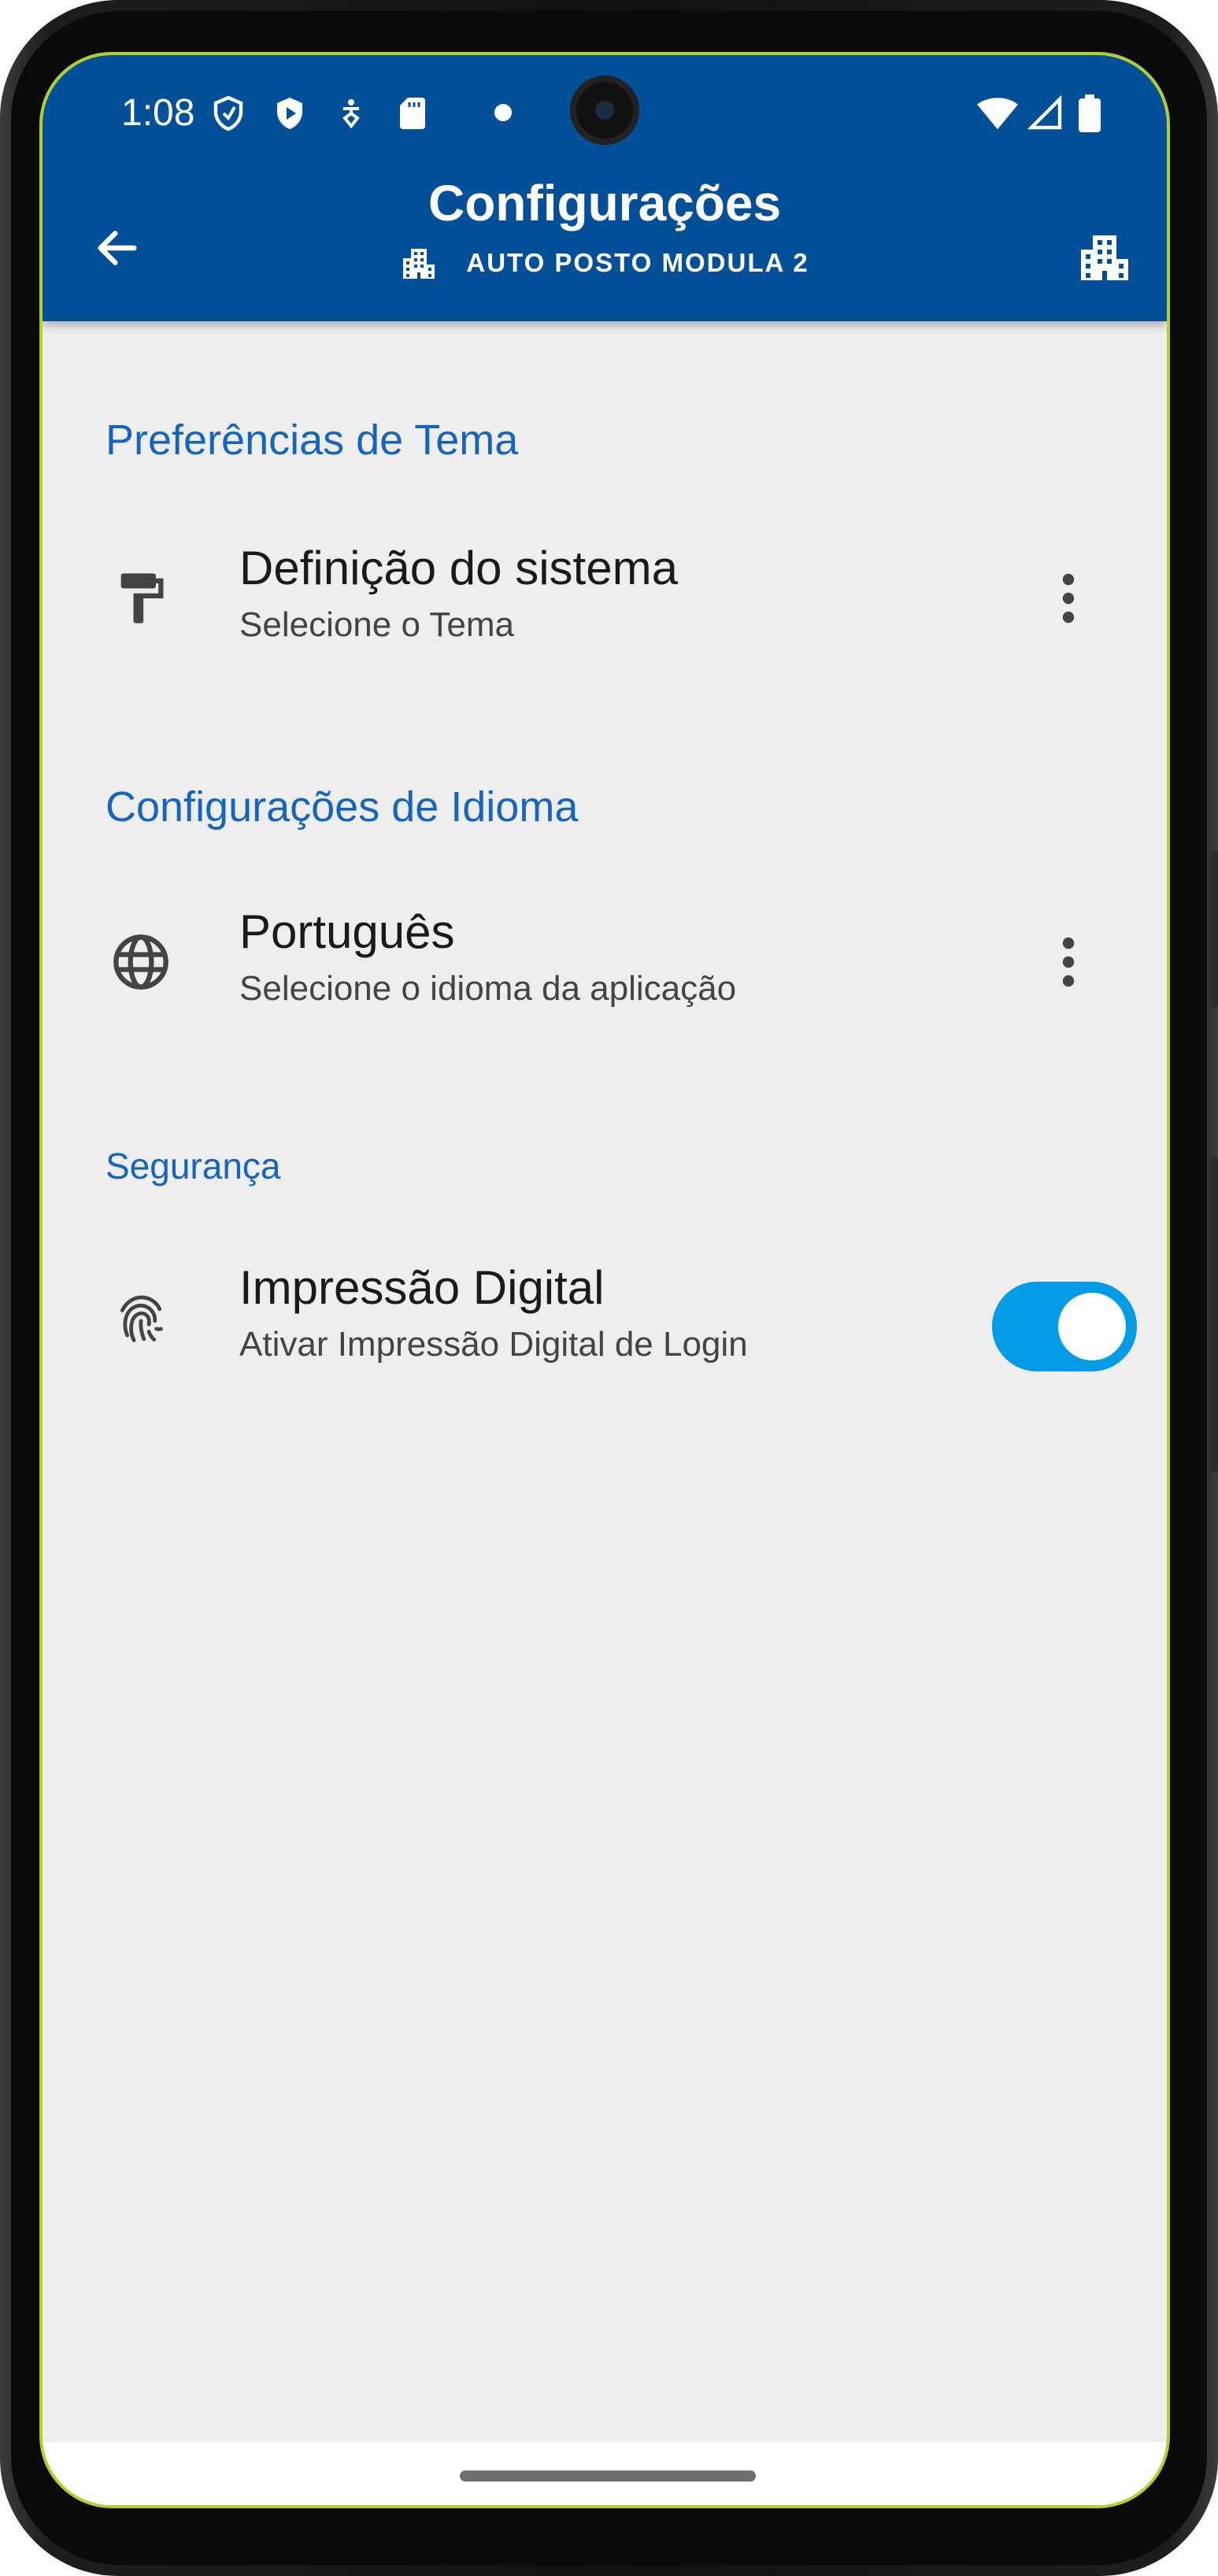  Describe the element at coordinates (1090, 113) in the screenshot. I see `battery-icon` at that location.